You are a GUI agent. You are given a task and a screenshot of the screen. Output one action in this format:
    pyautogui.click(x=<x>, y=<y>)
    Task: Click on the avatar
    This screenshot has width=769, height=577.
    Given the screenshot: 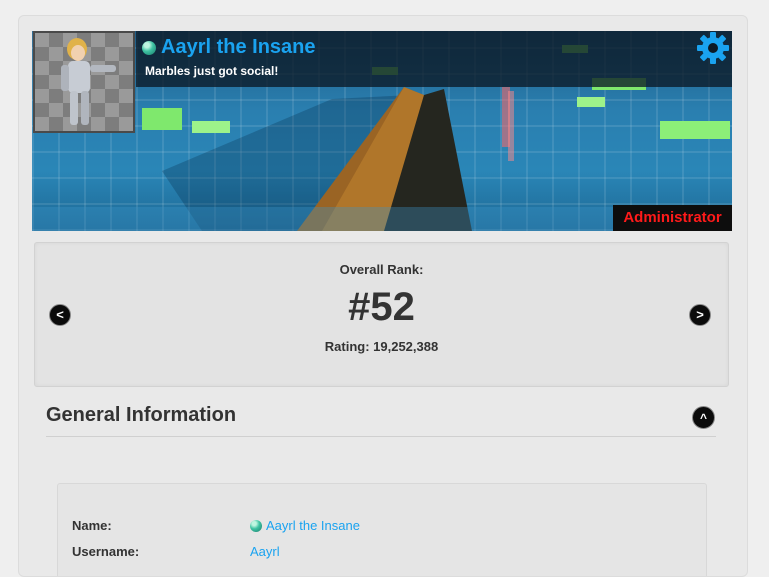 What is the action you would take?
    pyautogui.click(x=84, y=82)
    